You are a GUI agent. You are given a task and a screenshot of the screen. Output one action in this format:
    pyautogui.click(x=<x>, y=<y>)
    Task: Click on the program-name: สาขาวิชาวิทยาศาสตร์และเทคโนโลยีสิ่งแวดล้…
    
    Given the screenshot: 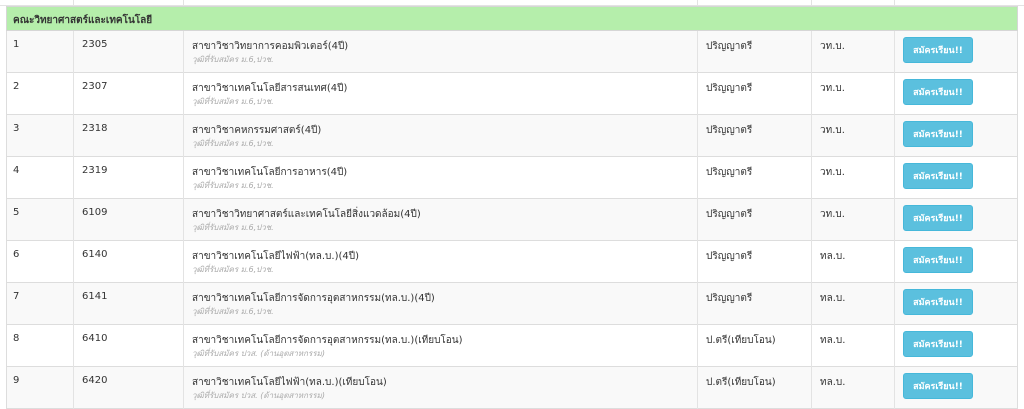 What is the action you would take?
    pyautogui.click(x=306, y=214)
    